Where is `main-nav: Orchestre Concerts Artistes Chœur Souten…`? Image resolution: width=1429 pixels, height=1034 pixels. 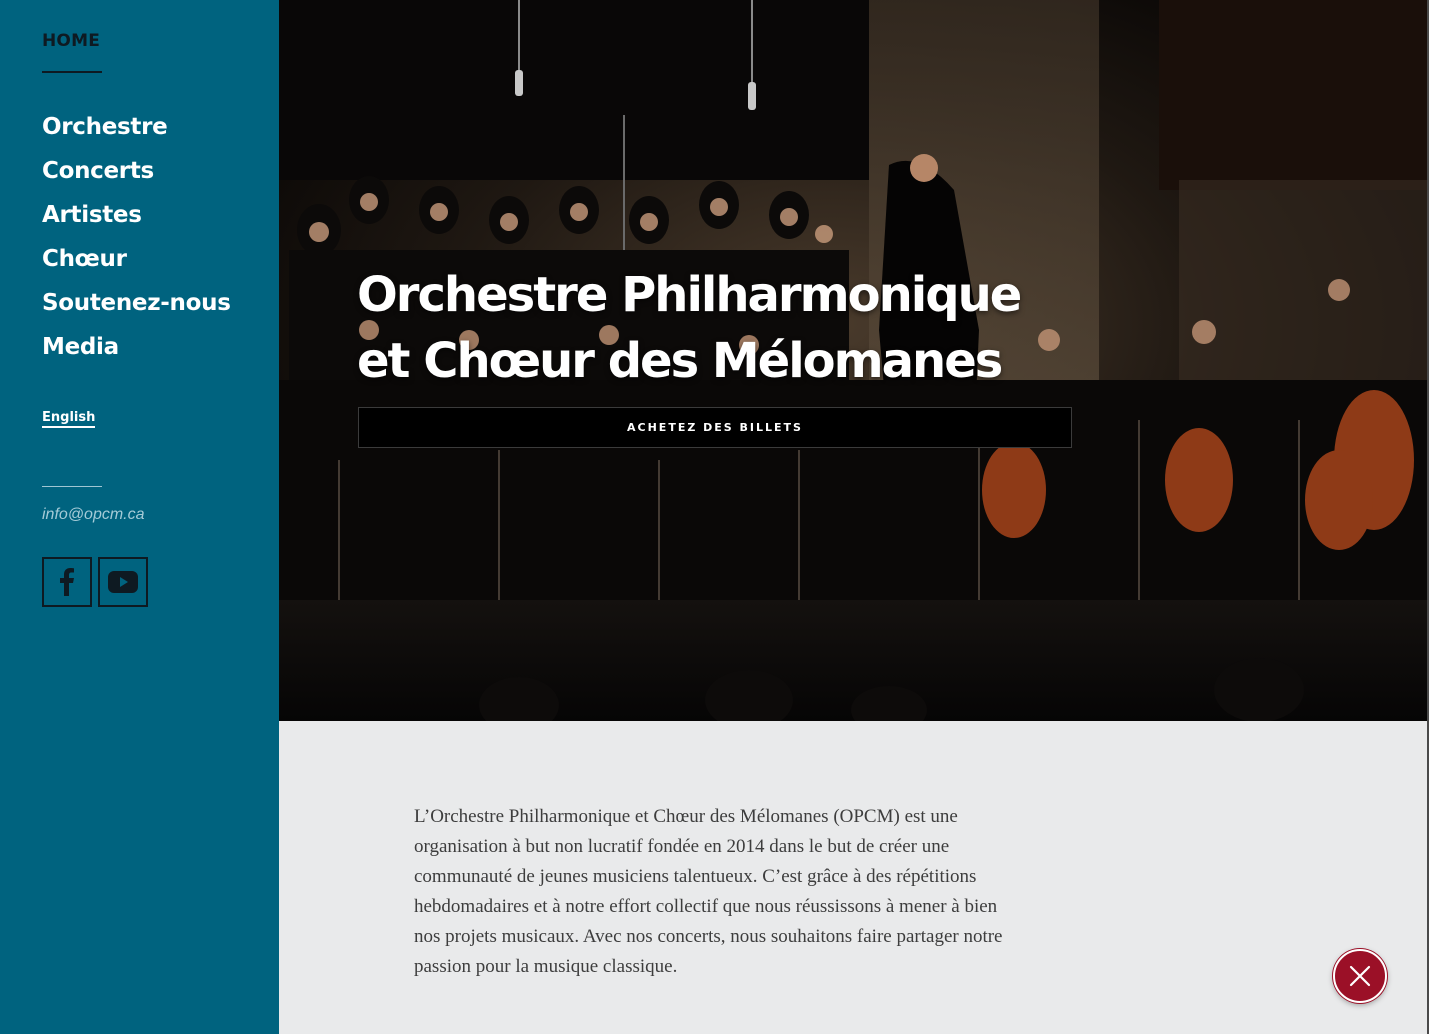
main-nav: Orchestre Concerts Artistes Chœur Souten… is located at coordinates (136, 240).